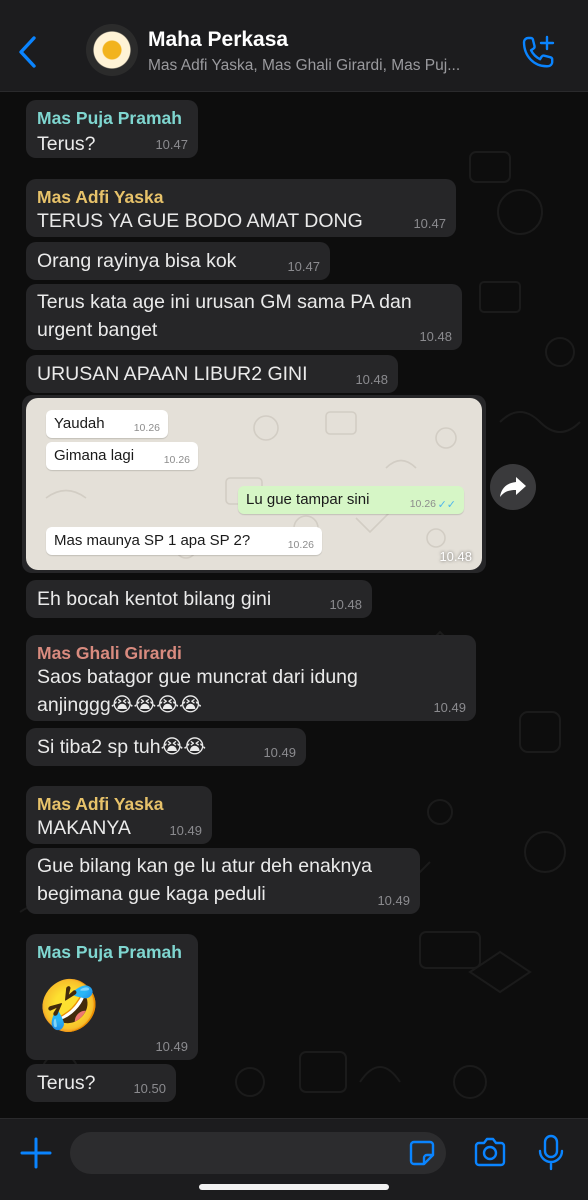 This screenshot has height=1200, width=588. I want to click on sticker-icon, so click(422, 1153).